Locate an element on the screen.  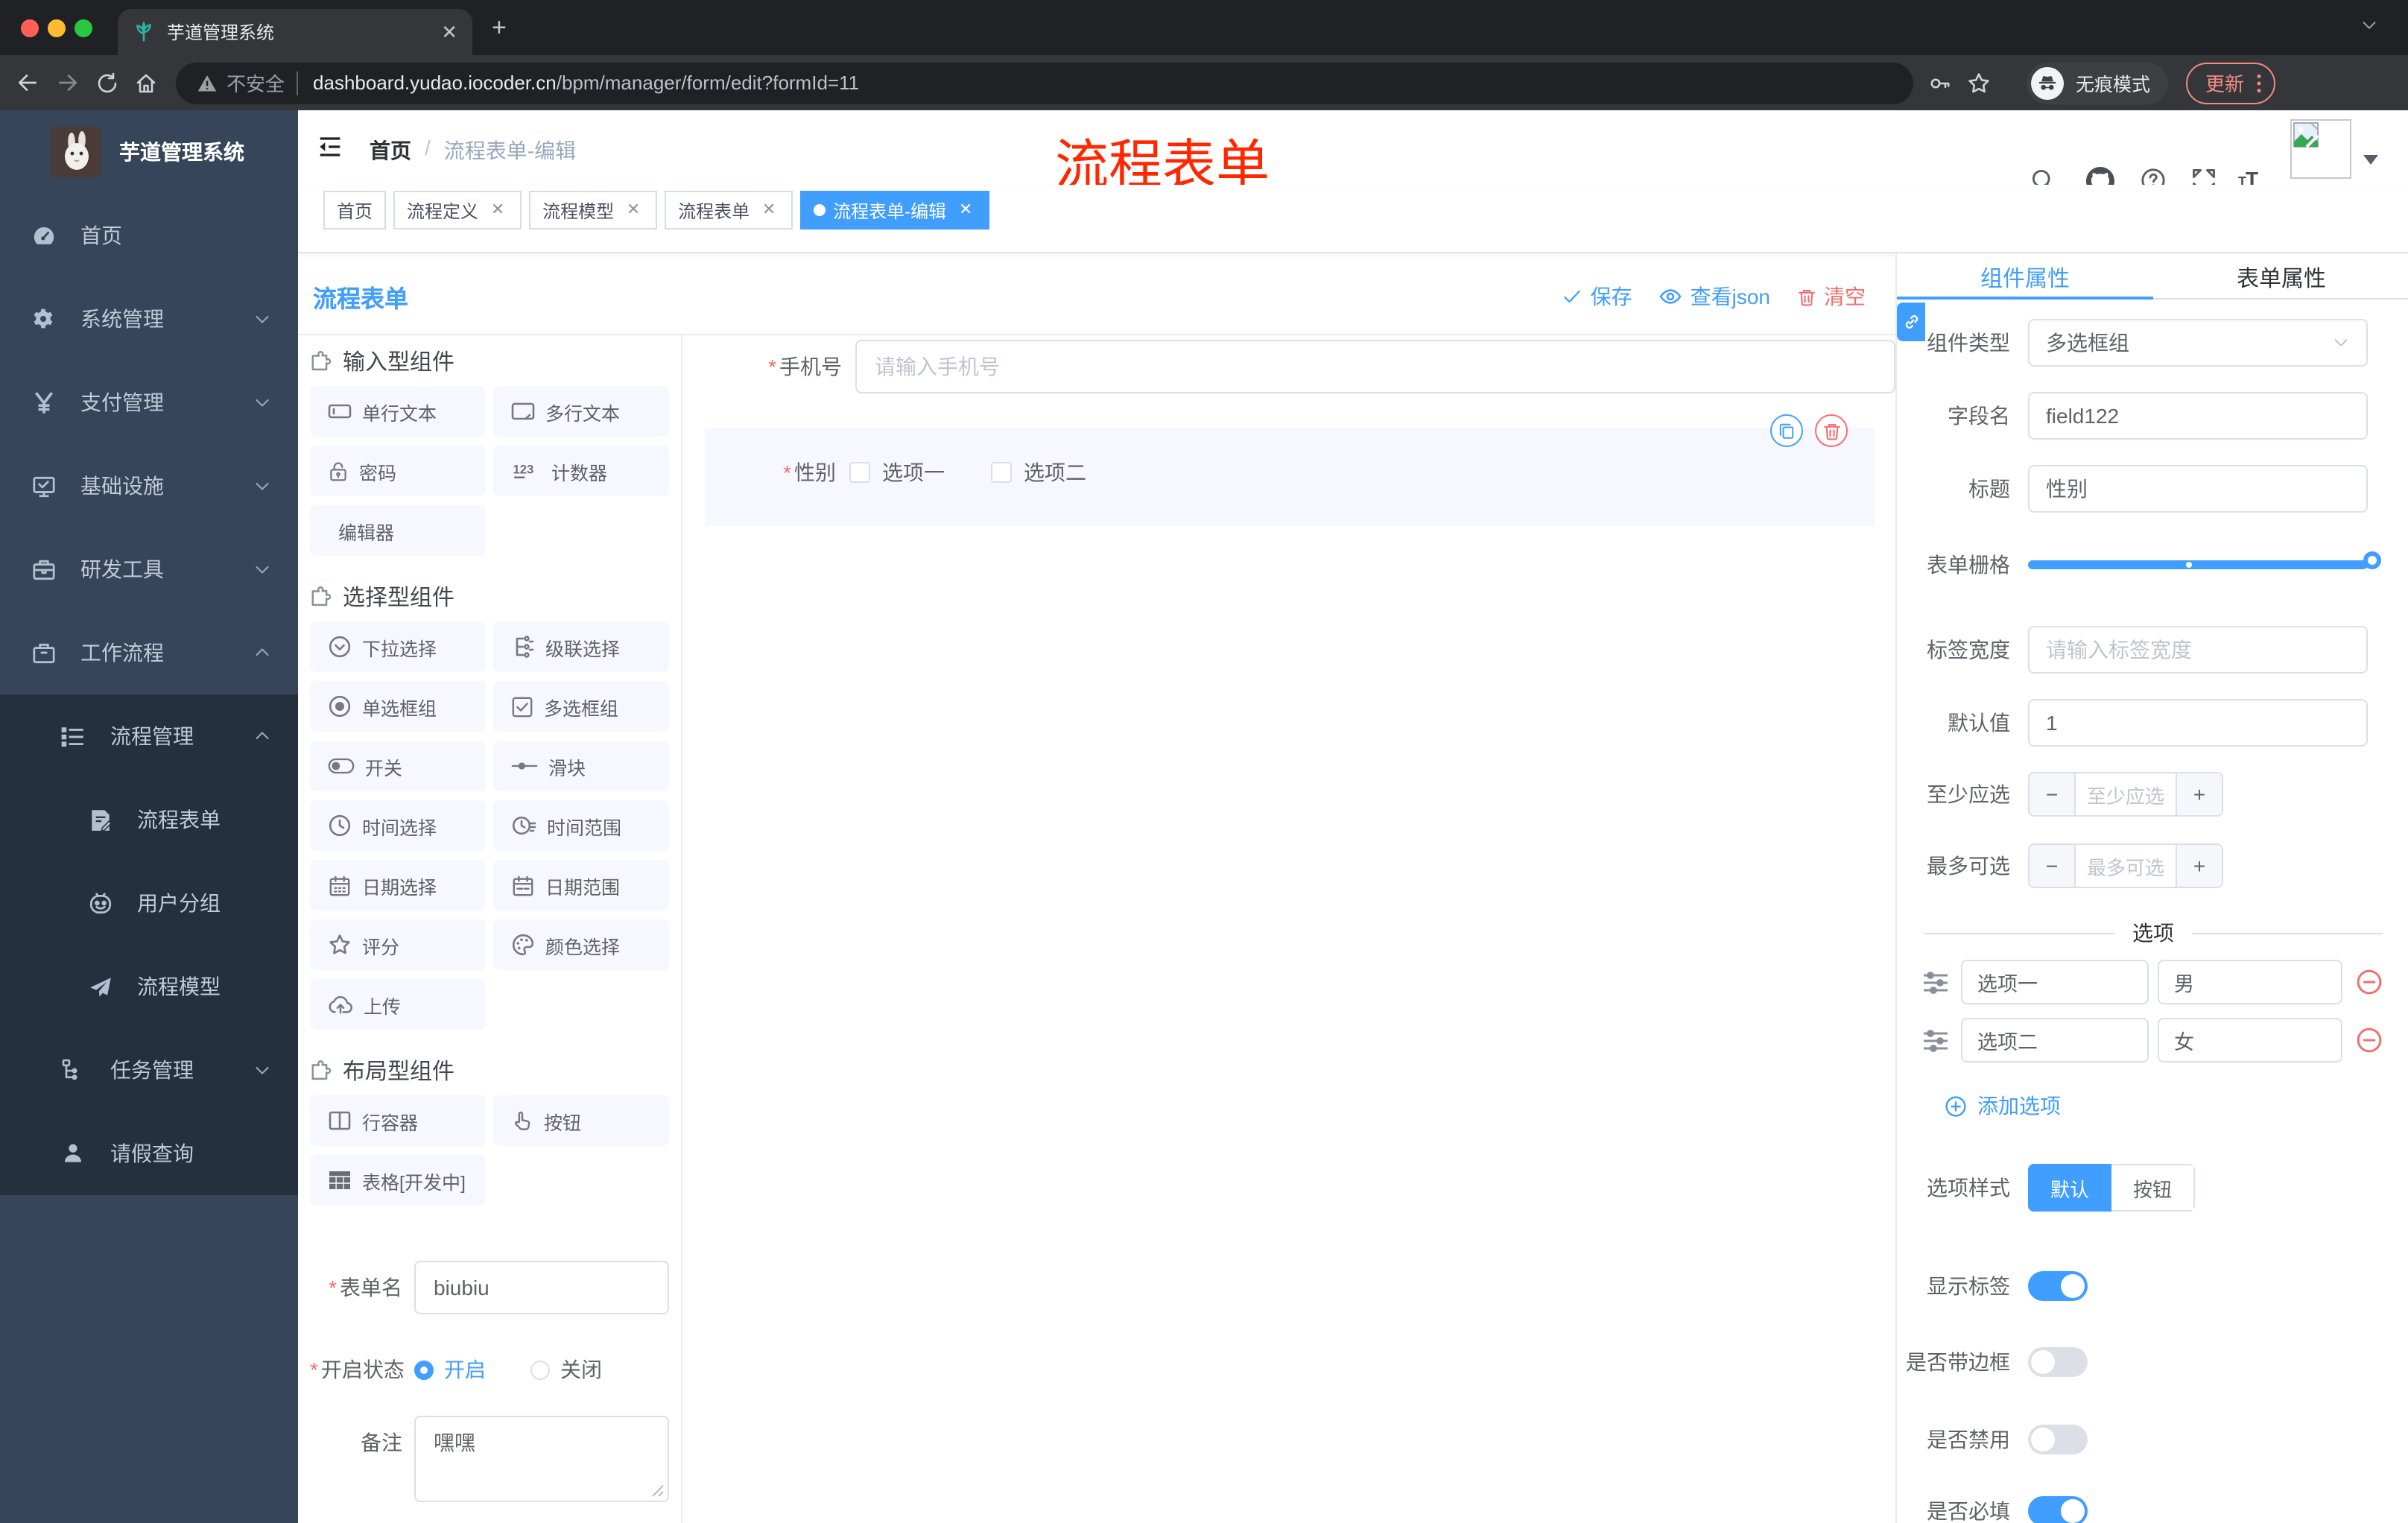
option-value-input: 男 is located at coordinates (2250, 982).